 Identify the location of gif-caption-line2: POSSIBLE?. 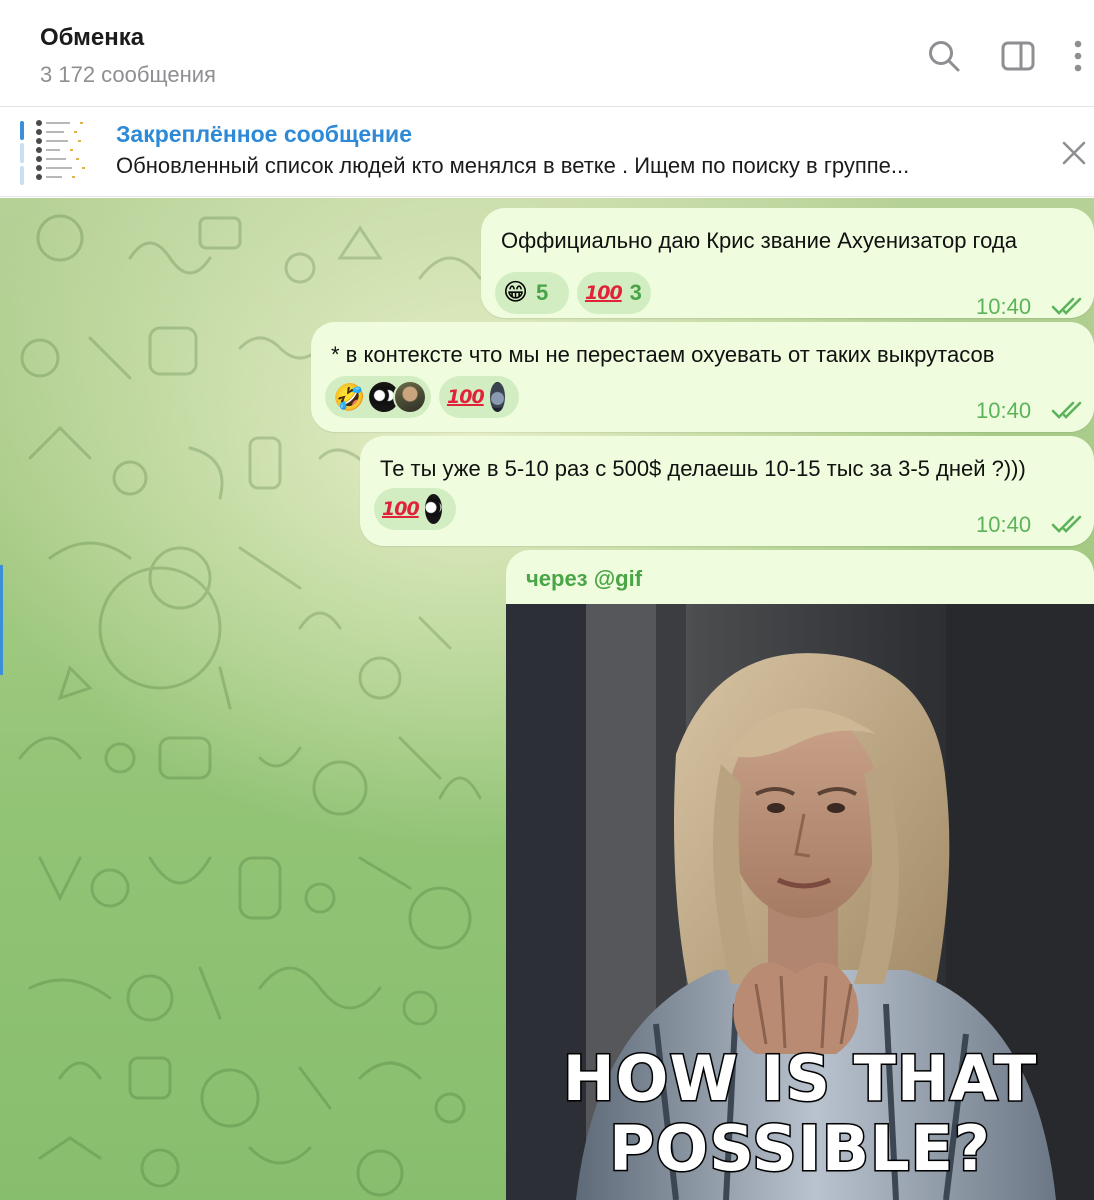
(800, 1149).